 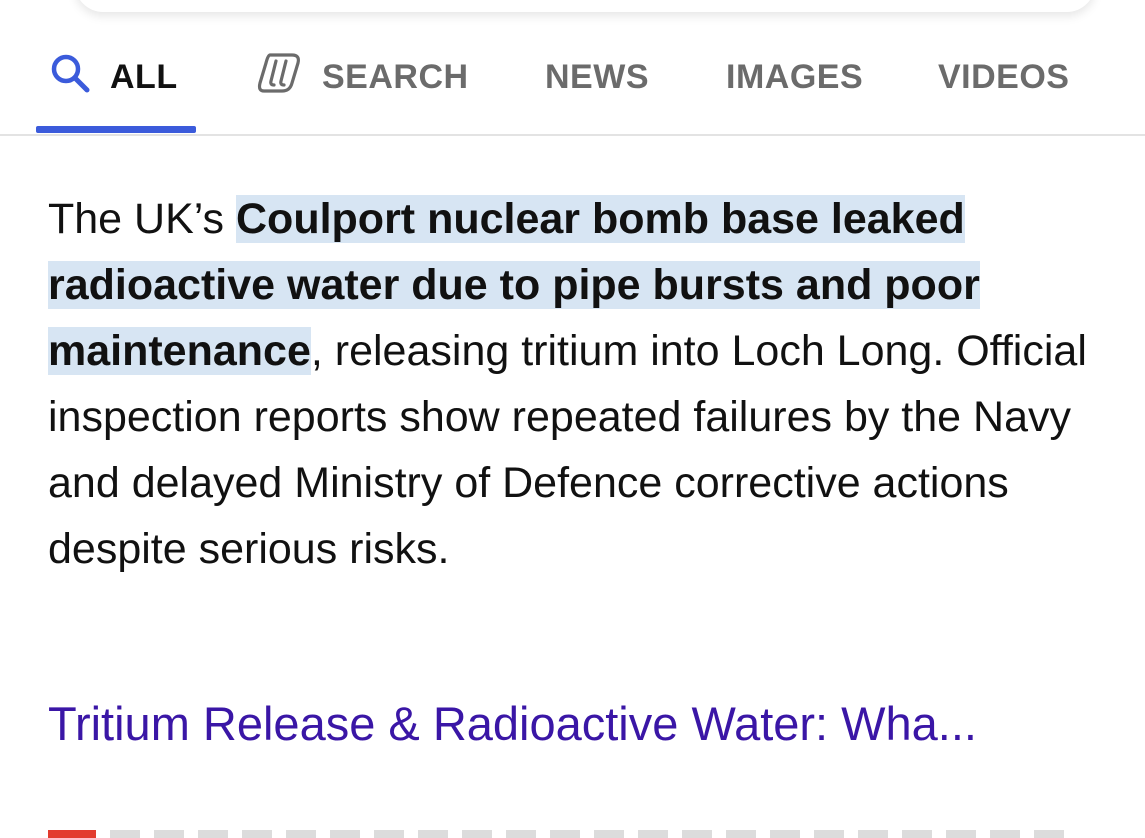 I want to click on tab-images: IMAGES, so click(x=794, y=77).